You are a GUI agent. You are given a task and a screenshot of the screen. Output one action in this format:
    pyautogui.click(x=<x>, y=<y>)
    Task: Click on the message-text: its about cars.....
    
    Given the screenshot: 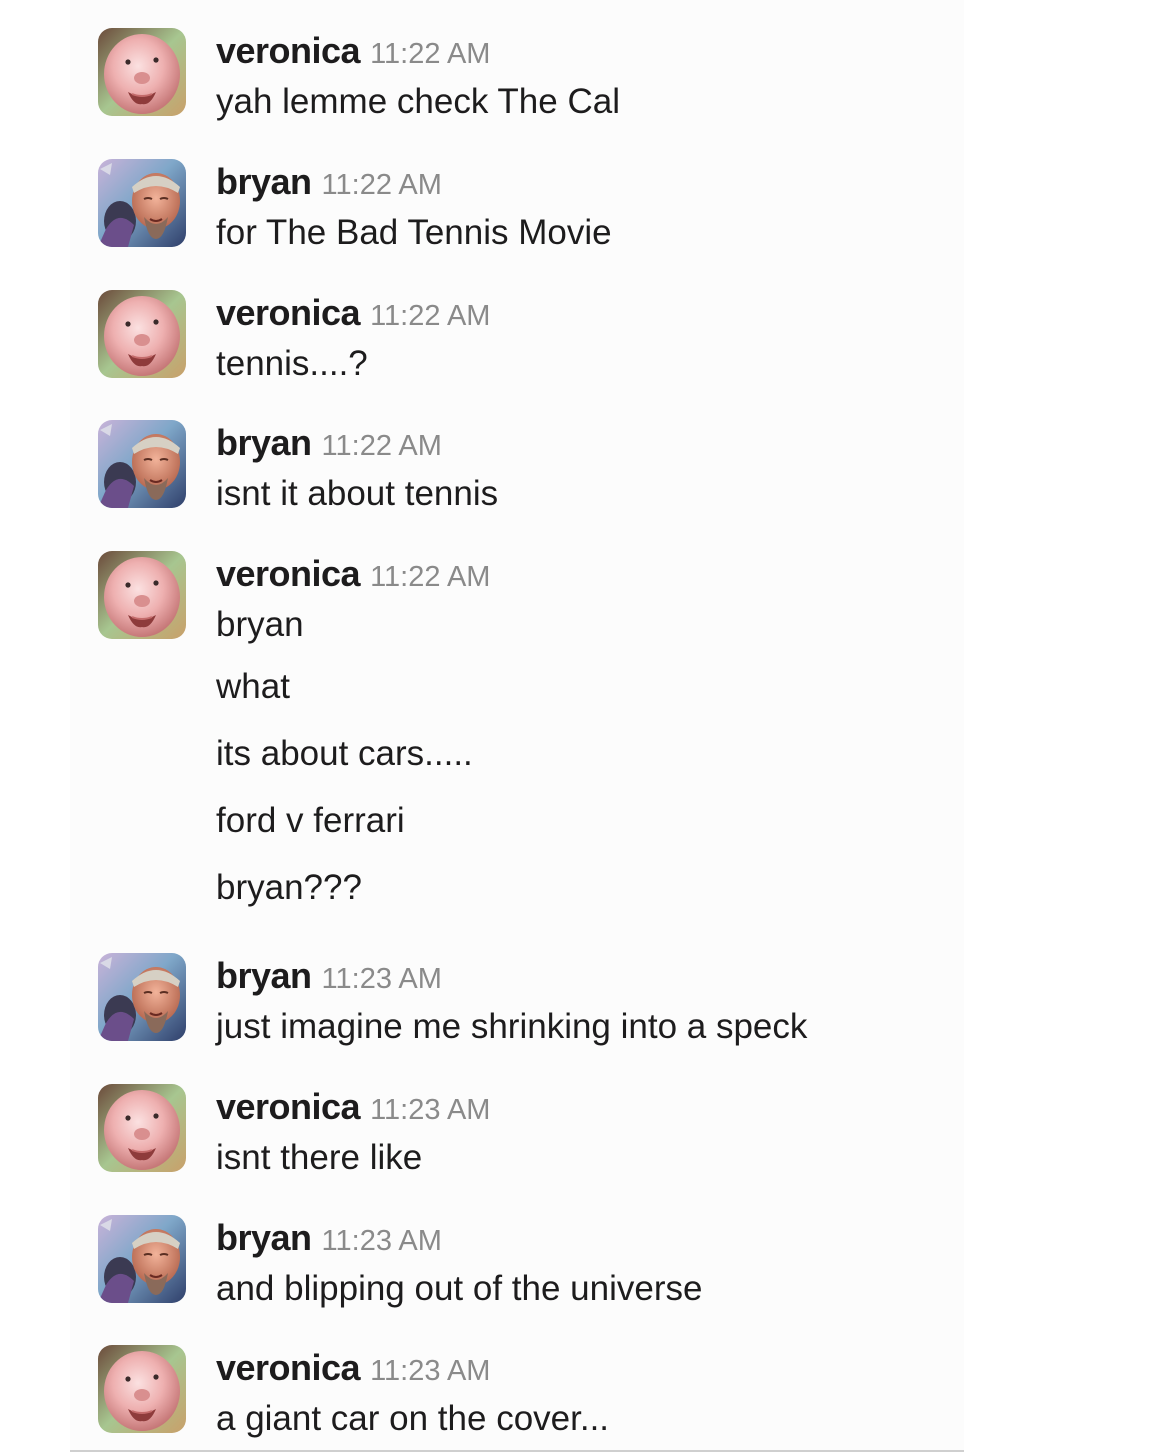 What is the action you would take?
    pyautogui.click(x=344, y=753)
    